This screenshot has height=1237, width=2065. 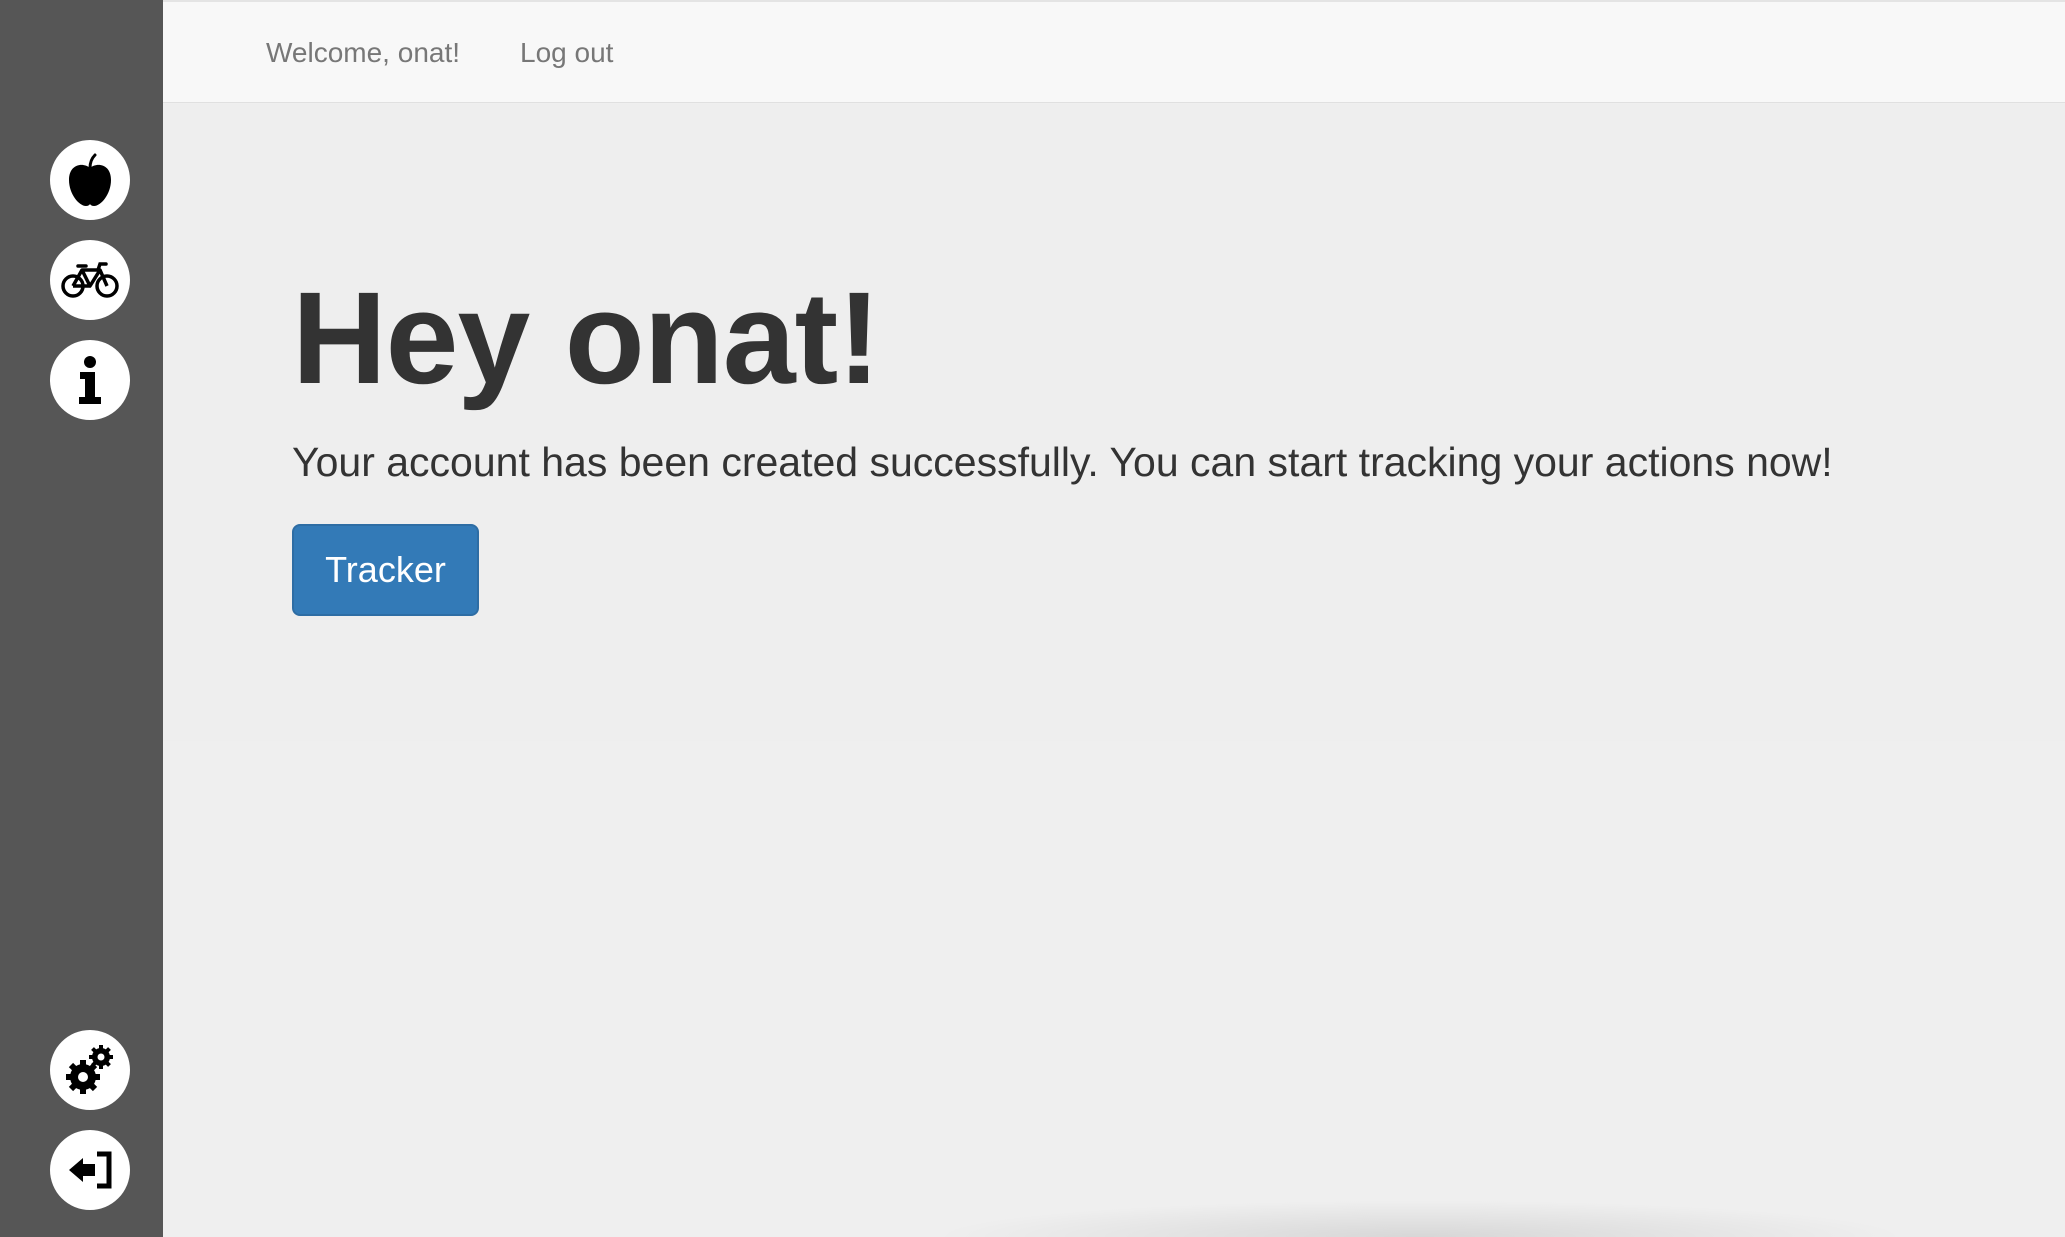 I want to click on gears-icon, so click(x=89, y=1069).